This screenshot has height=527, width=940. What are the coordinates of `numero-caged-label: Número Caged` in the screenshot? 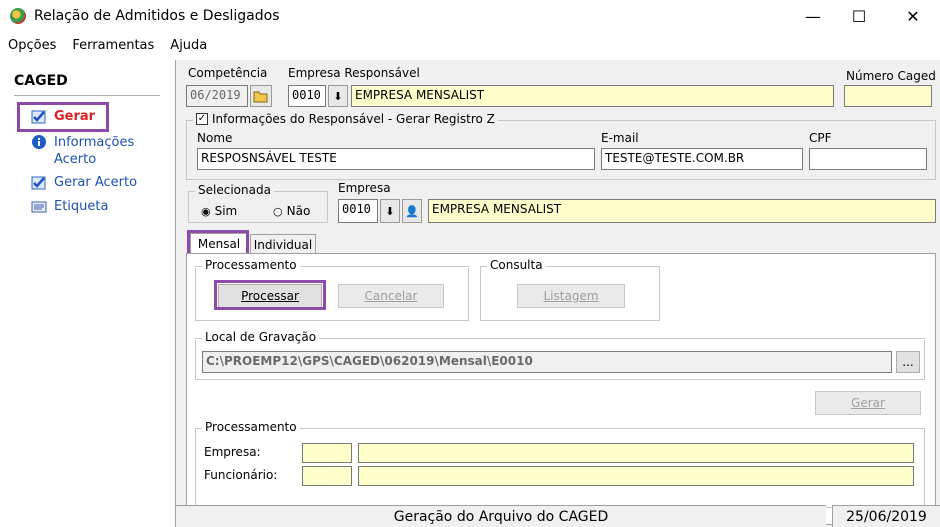 It's located at (891, 76).